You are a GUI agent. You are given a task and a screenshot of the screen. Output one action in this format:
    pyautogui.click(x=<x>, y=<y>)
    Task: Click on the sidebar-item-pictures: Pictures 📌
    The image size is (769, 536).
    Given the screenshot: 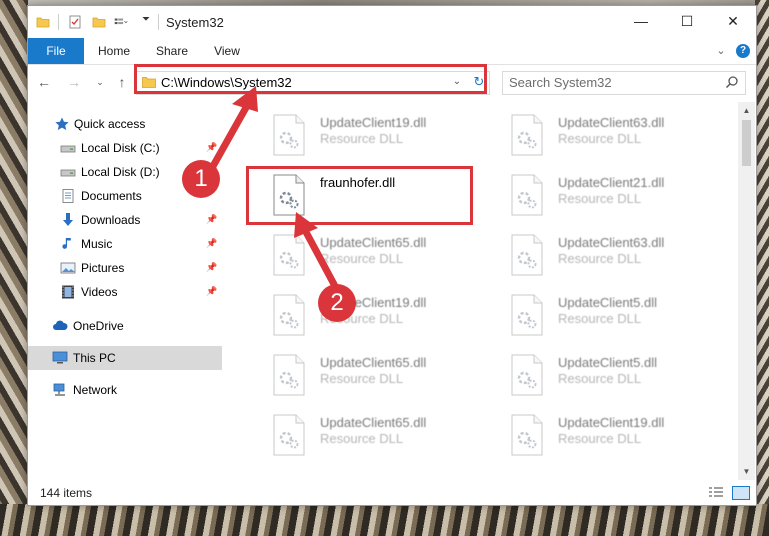 What is the action you would take?
    pyautogui.click(x=125, y=268)
    